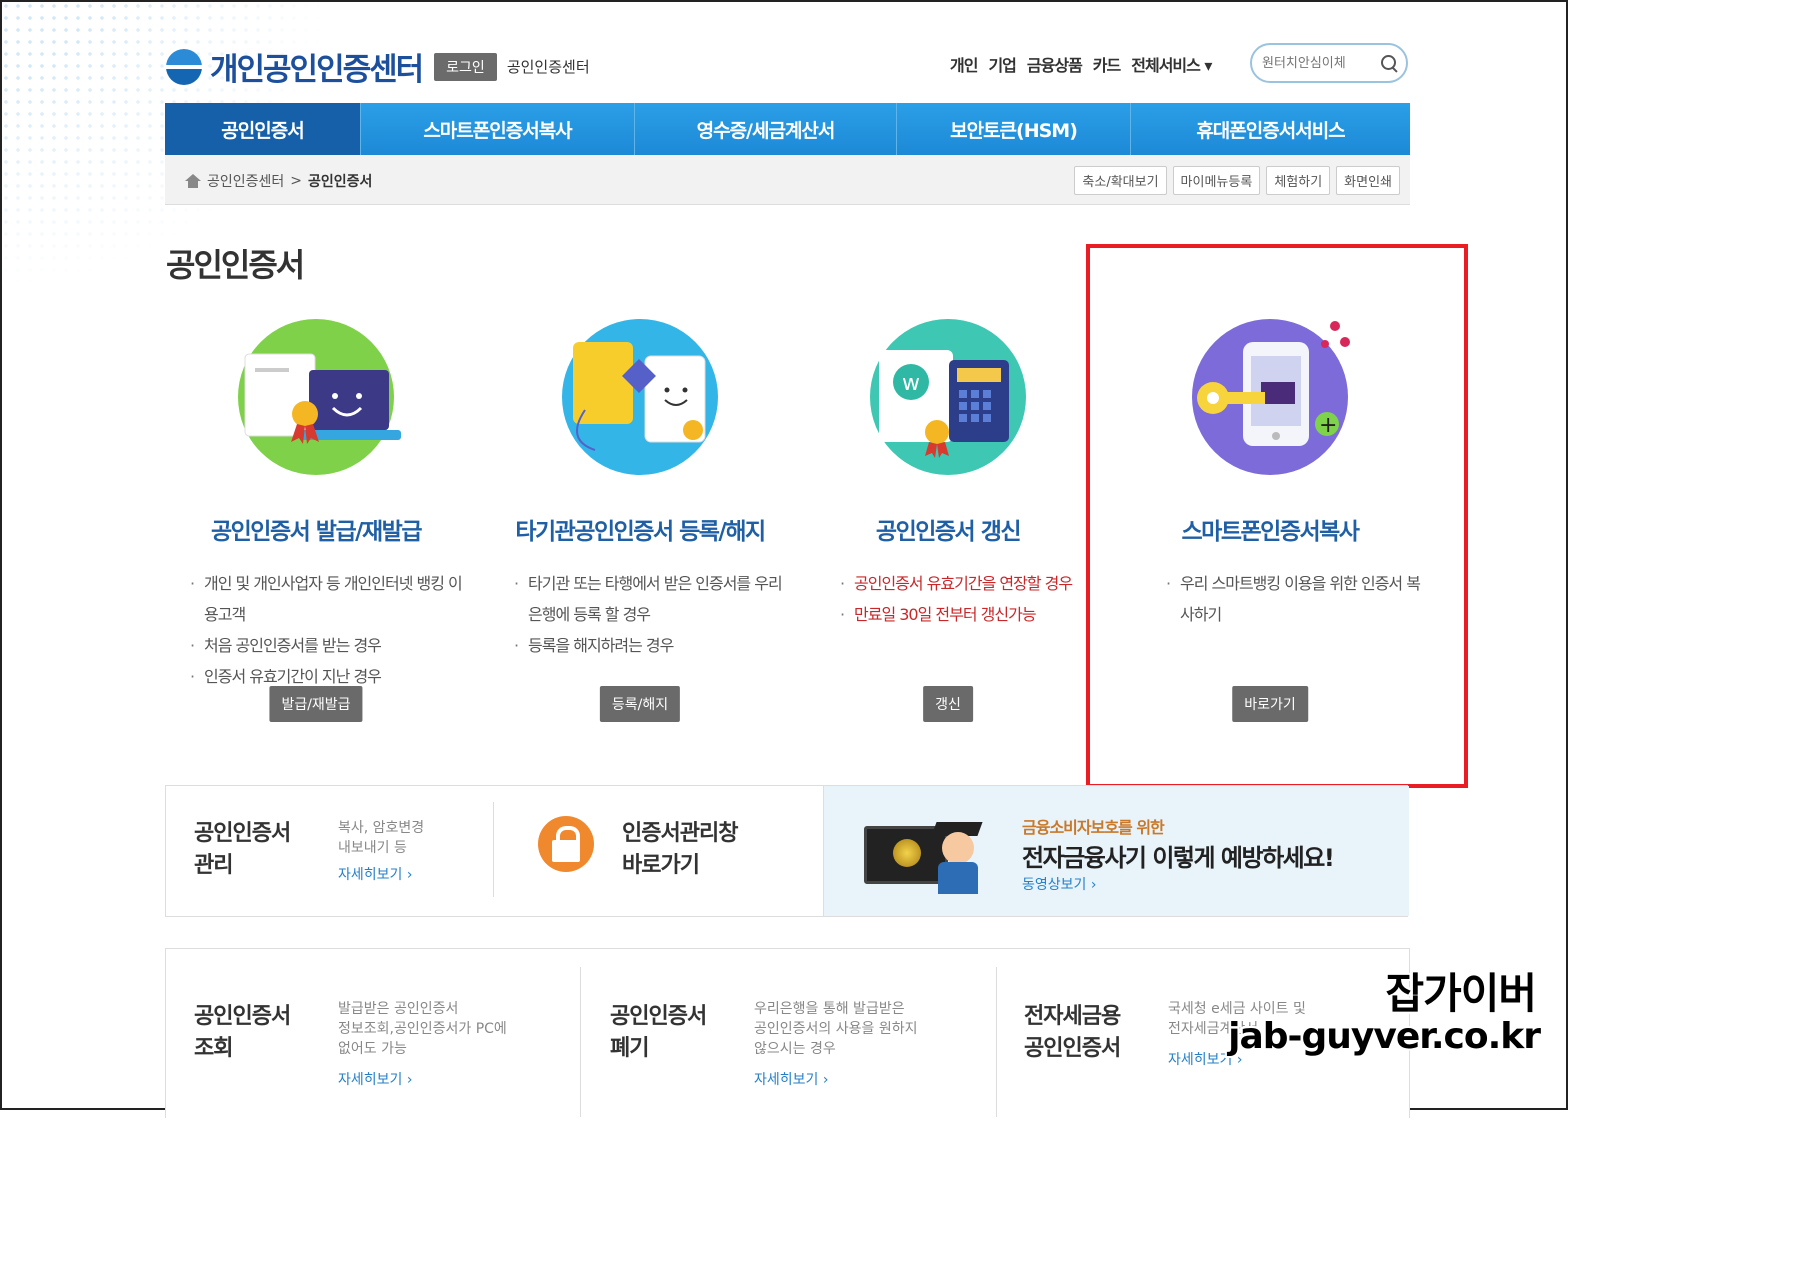 This screenshot has width=1800, height=1274. Describe the element at coordinates (316, 397) in the screenshot. I see `certificate-laptop-icon` at that location.